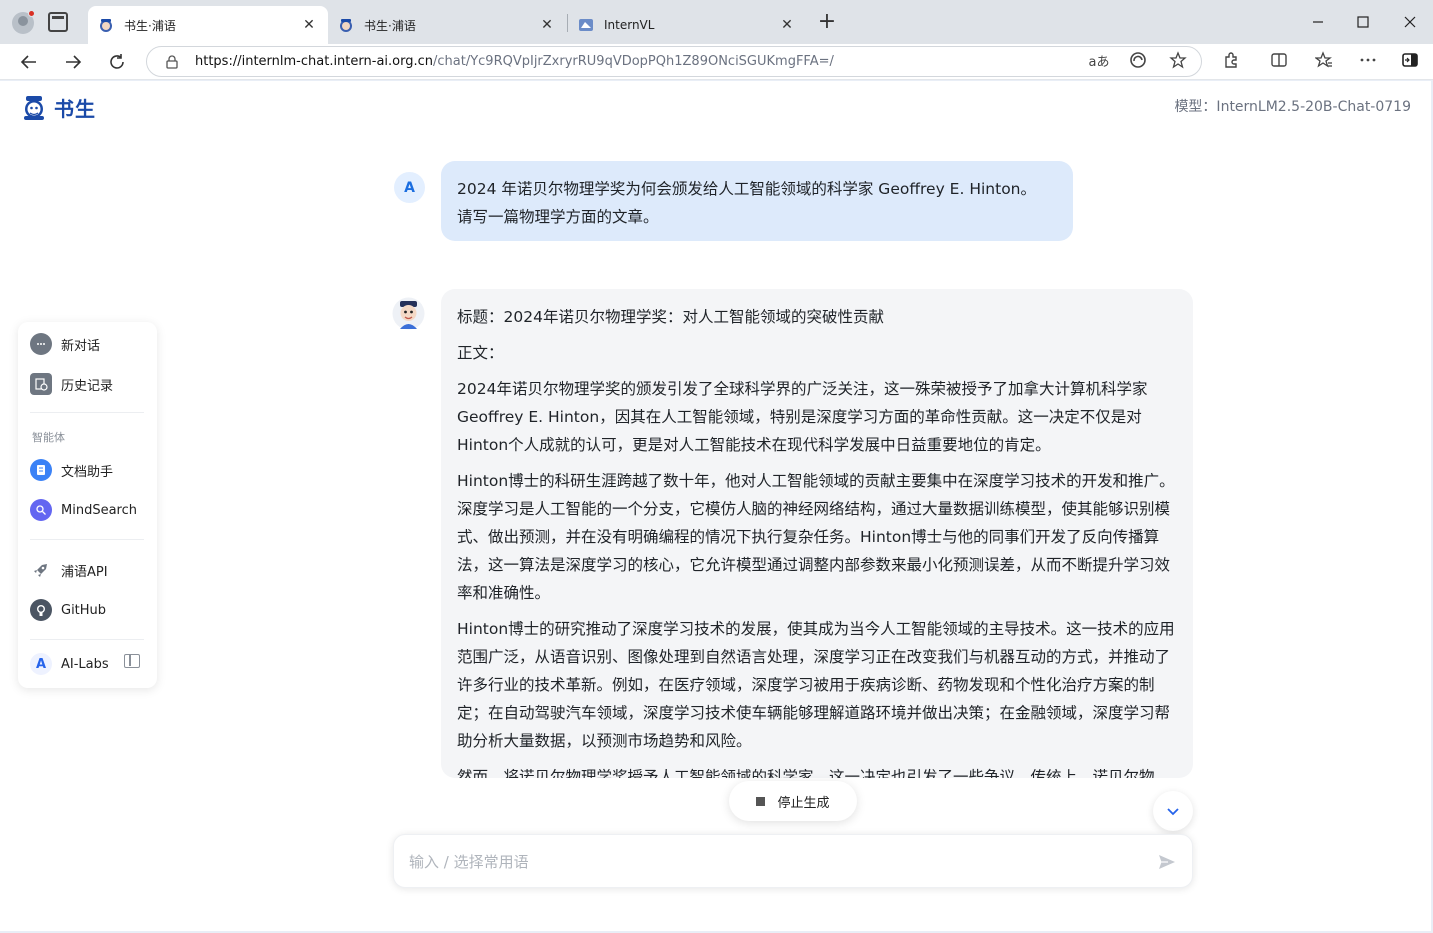 The height and width of the screenshot is (933, 1433). I want to click on extensions-icon, so click(1231, 60).